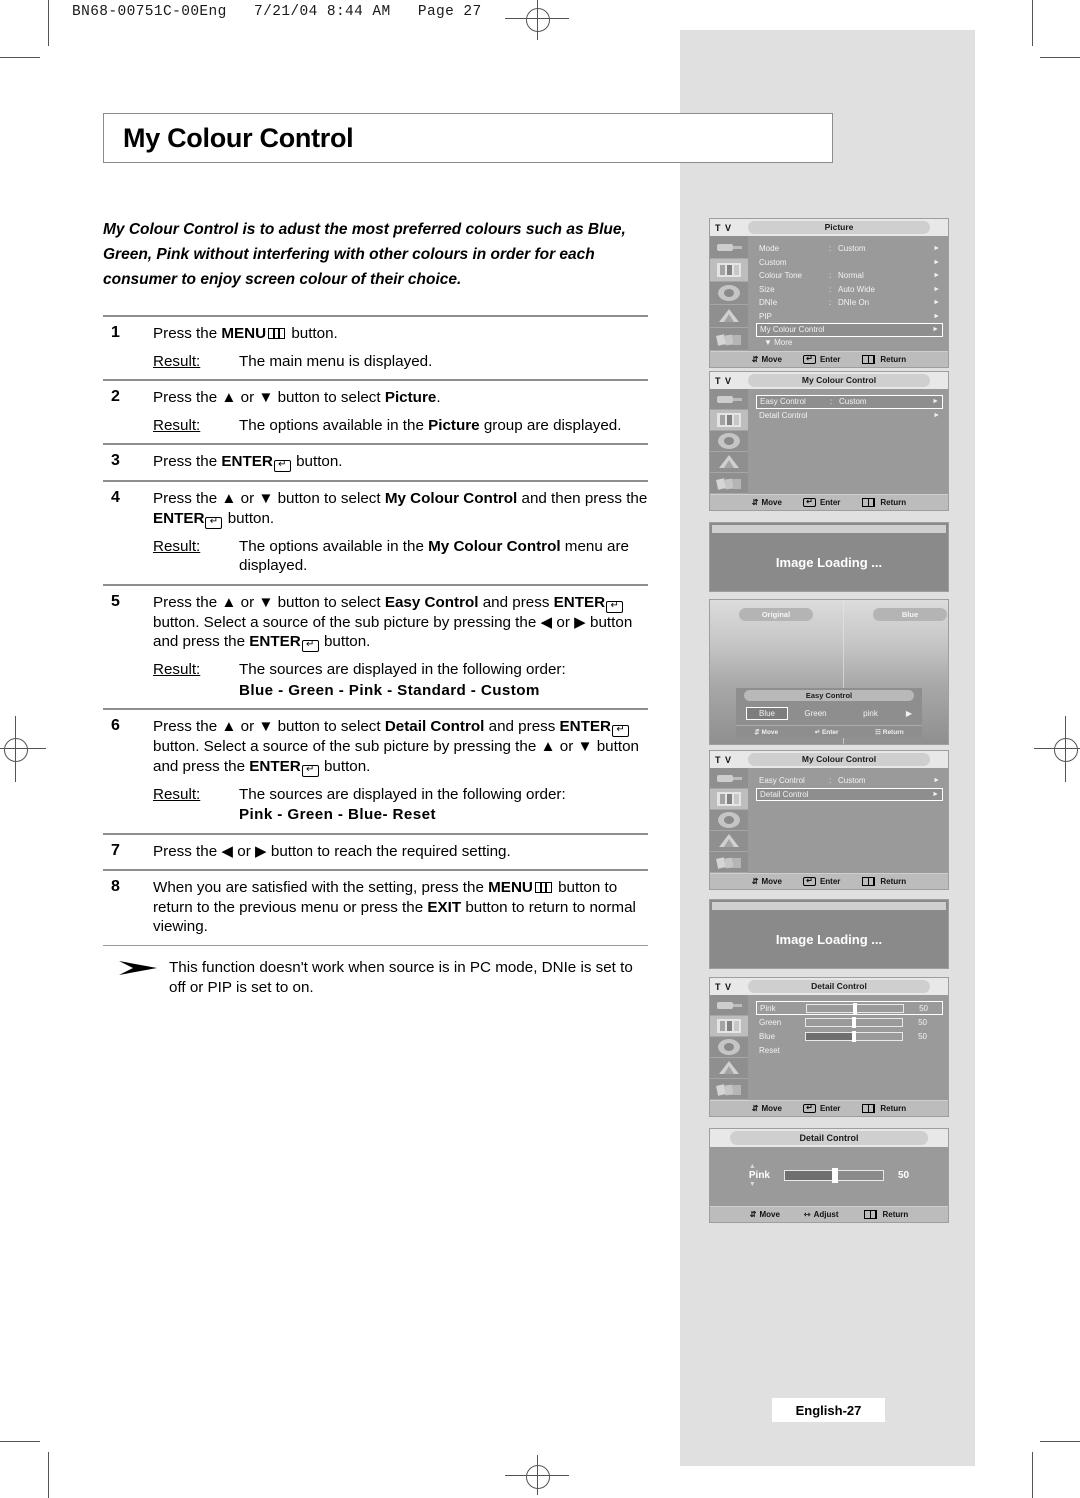 This screenshot has width=1080, height=1498. I want to click on osd-row-my-colour-control: My Colour Control ►, so click(849, 330).